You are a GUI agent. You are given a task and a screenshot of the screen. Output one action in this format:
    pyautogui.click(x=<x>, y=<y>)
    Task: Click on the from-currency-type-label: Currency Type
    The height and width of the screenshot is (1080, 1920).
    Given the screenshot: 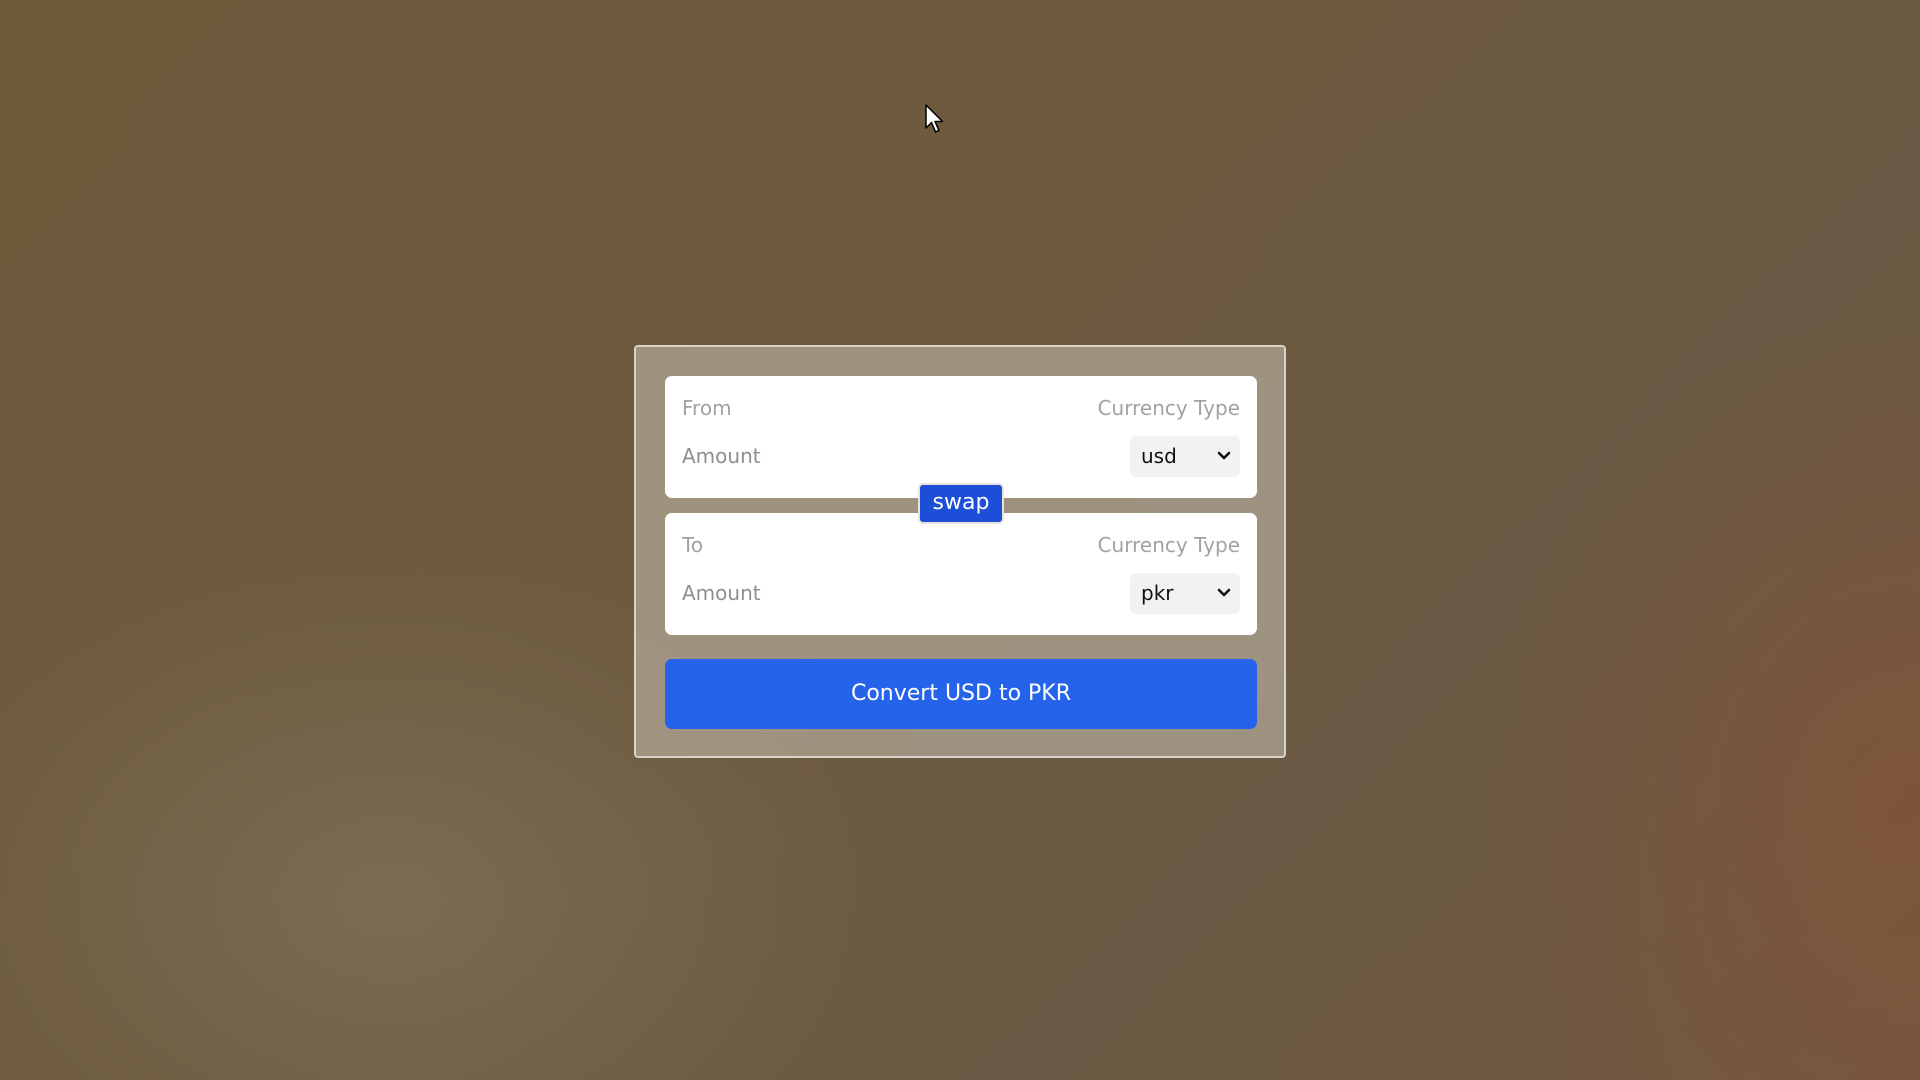 What is the action you would take?
    pyautogui.click(x=1168, y=408)
    